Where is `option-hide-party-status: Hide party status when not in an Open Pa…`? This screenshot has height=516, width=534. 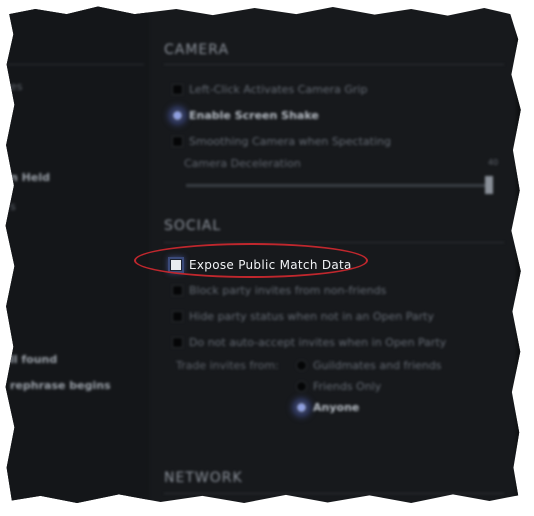 option-hide-party-status: Hide party status when not in an Open Pa… is located at coordinates (303, 316).